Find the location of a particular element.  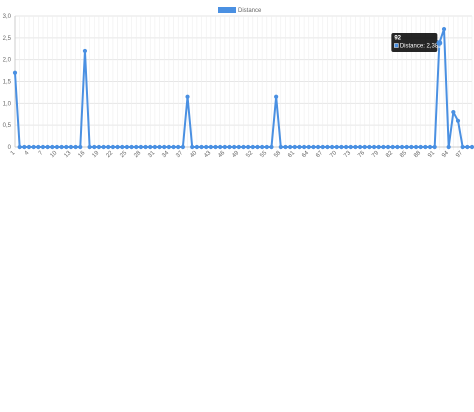

x-tick-label: 58 is located at coordinates (277, 154).